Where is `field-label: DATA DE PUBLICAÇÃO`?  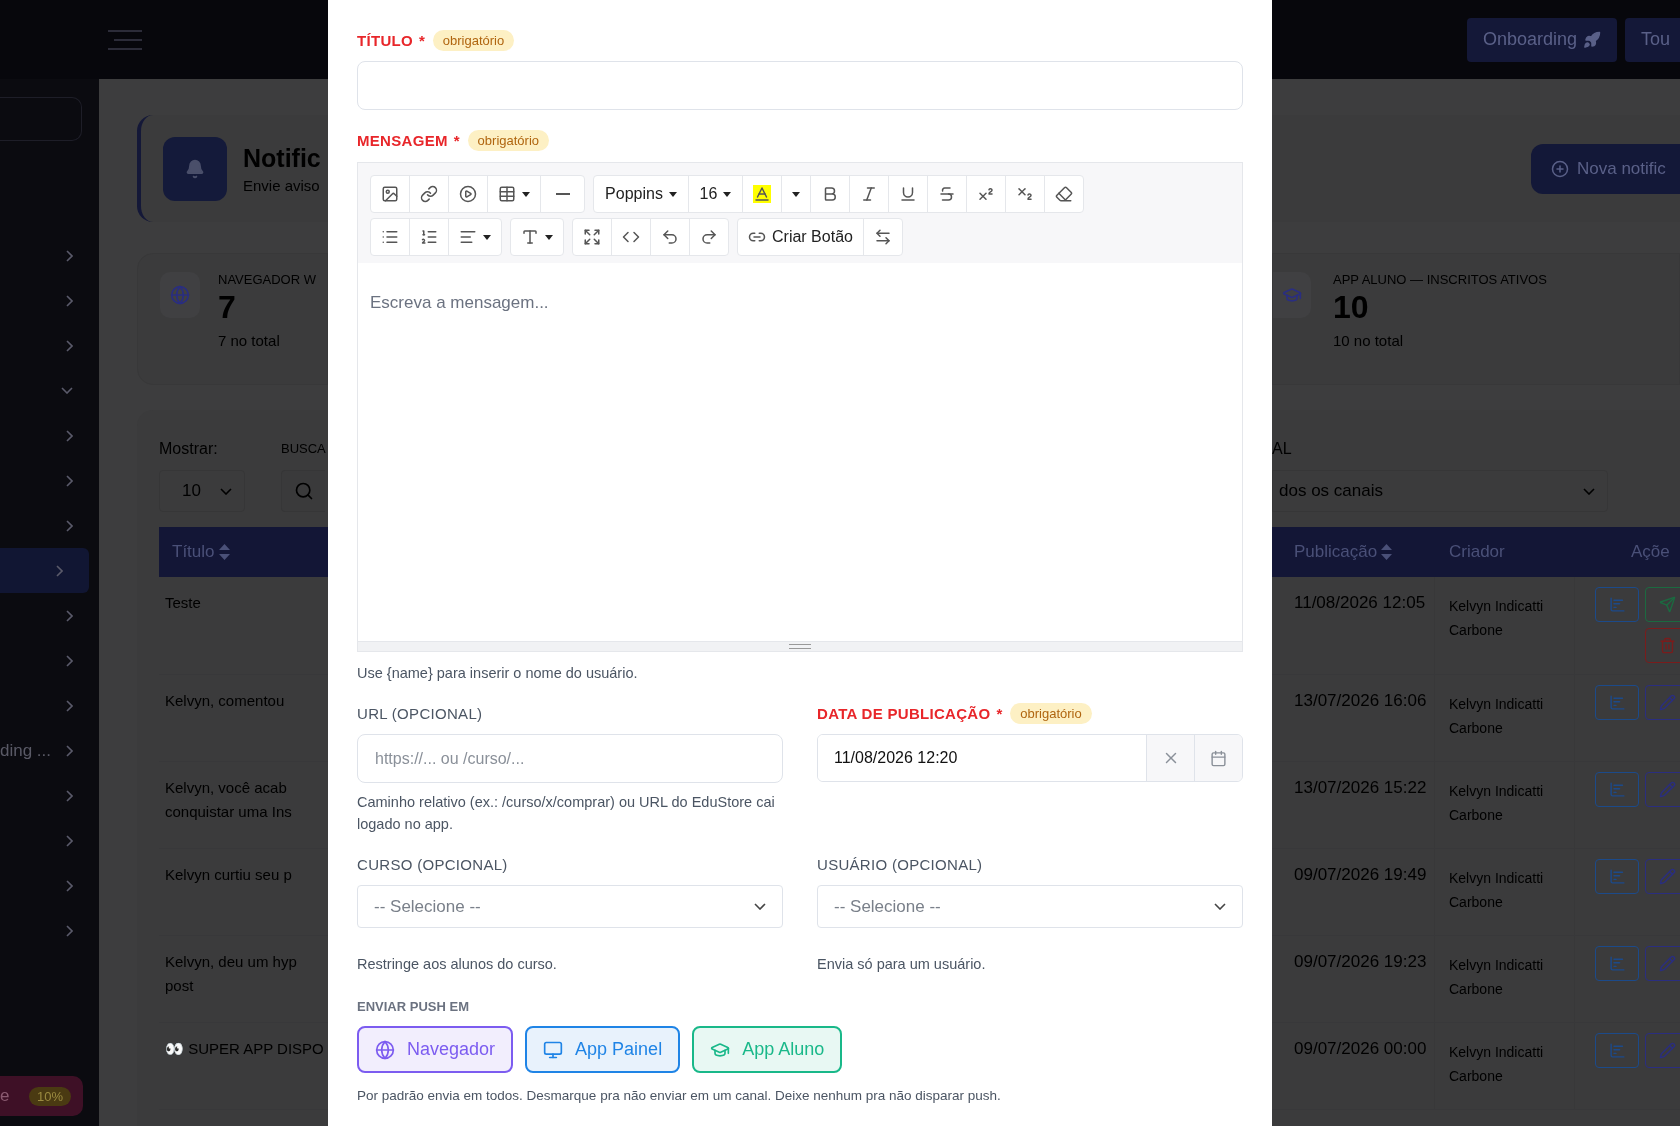
field-label: DATA DE PUBLICAÇÃO is located at coordinates (904, 713).